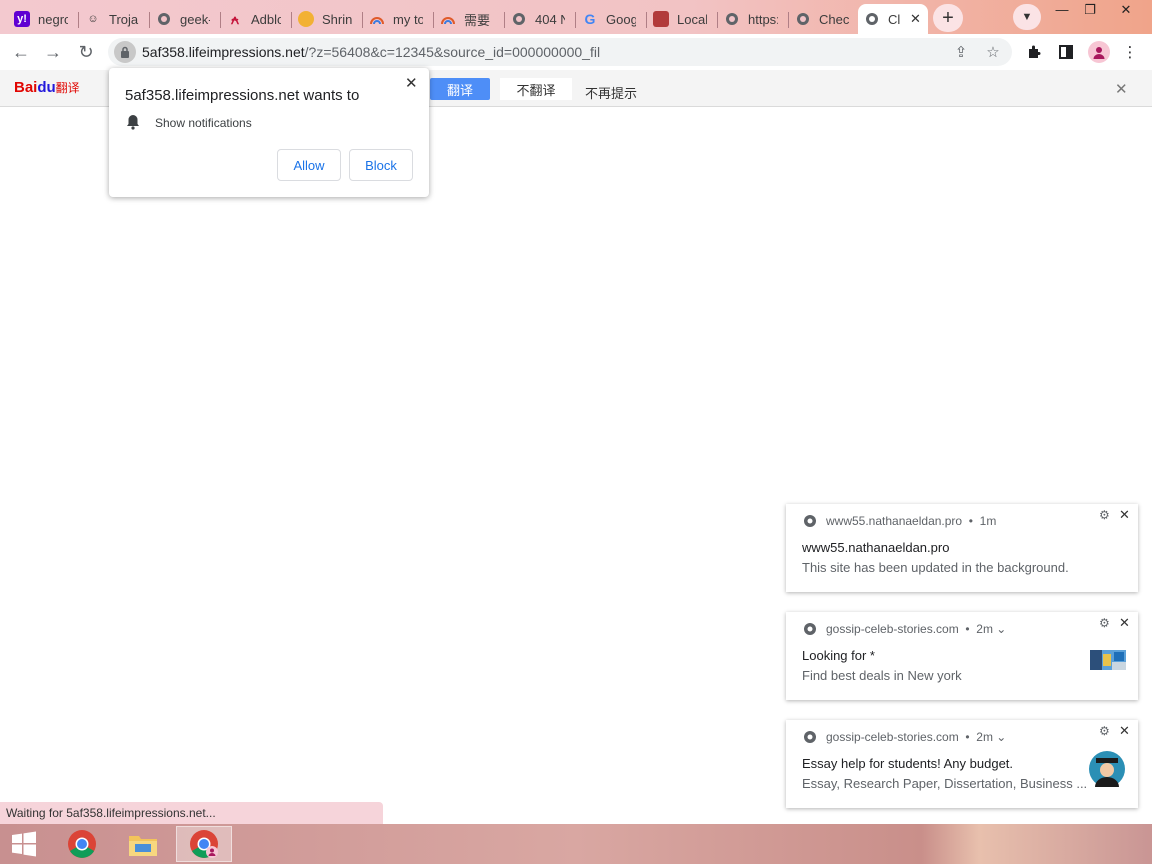 The width and height of the screenshot is (1152, 864). Describe the element at coordinates (477, 20) in the screenshot. I see `tab-title: 需要` at that location.